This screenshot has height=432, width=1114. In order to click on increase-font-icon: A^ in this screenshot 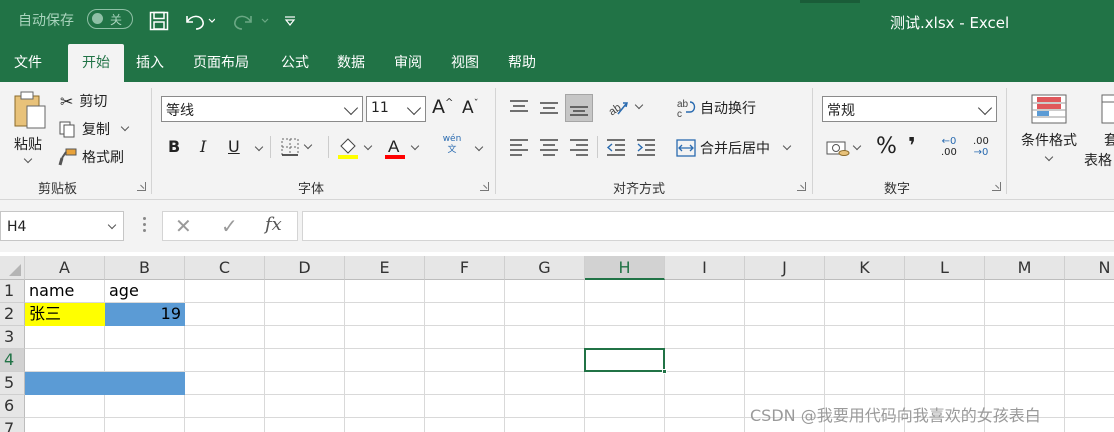, I will do `click(443, 107)`.